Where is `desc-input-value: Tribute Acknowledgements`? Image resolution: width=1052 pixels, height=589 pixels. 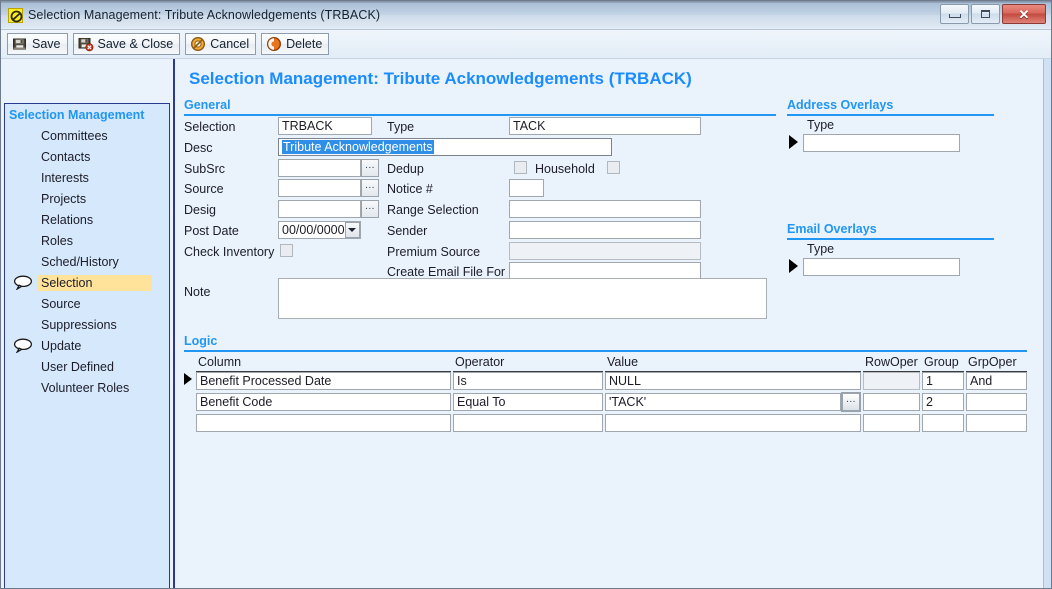
desc-input-value: Tribute Acknowledgements is located at coordinates (358, 147).